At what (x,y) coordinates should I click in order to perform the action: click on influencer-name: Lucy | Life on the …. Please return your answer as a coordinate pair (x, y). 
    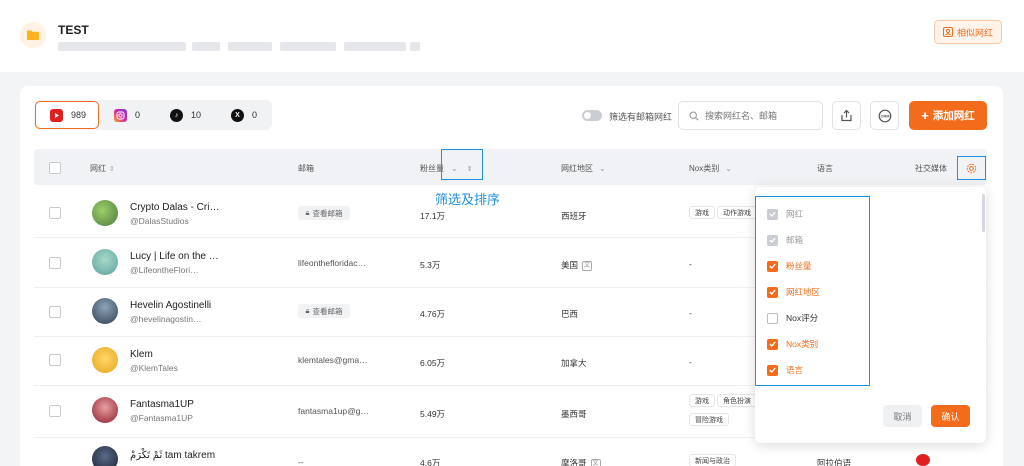
    Looking at the image, I should click on (174, 256).